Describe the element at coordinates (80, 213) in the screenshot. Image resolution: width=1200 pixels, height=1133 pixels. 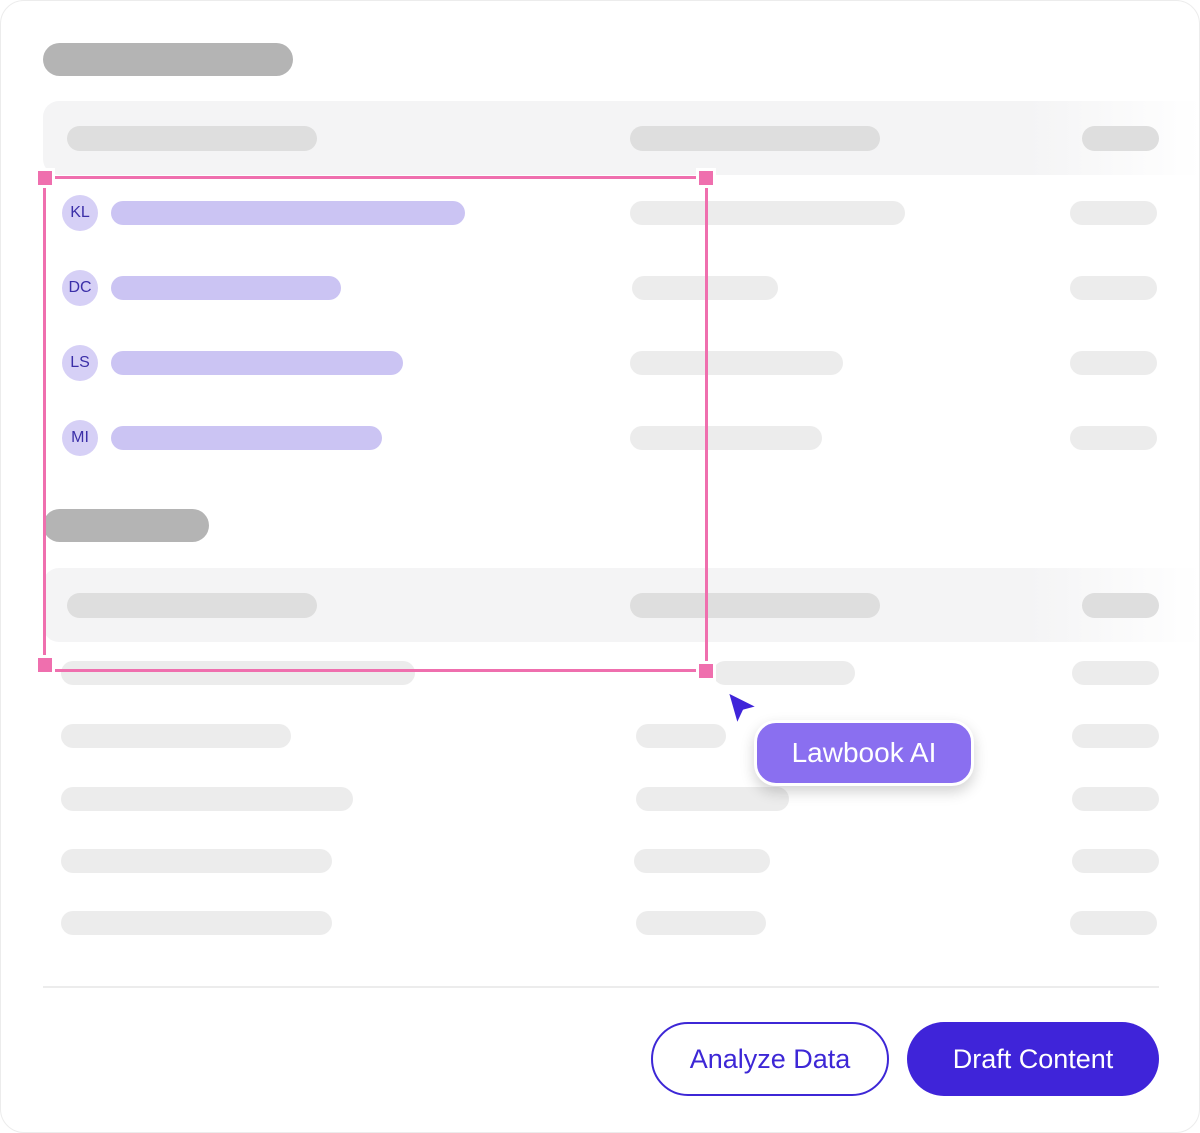
I see `avatar: KL` at that location.